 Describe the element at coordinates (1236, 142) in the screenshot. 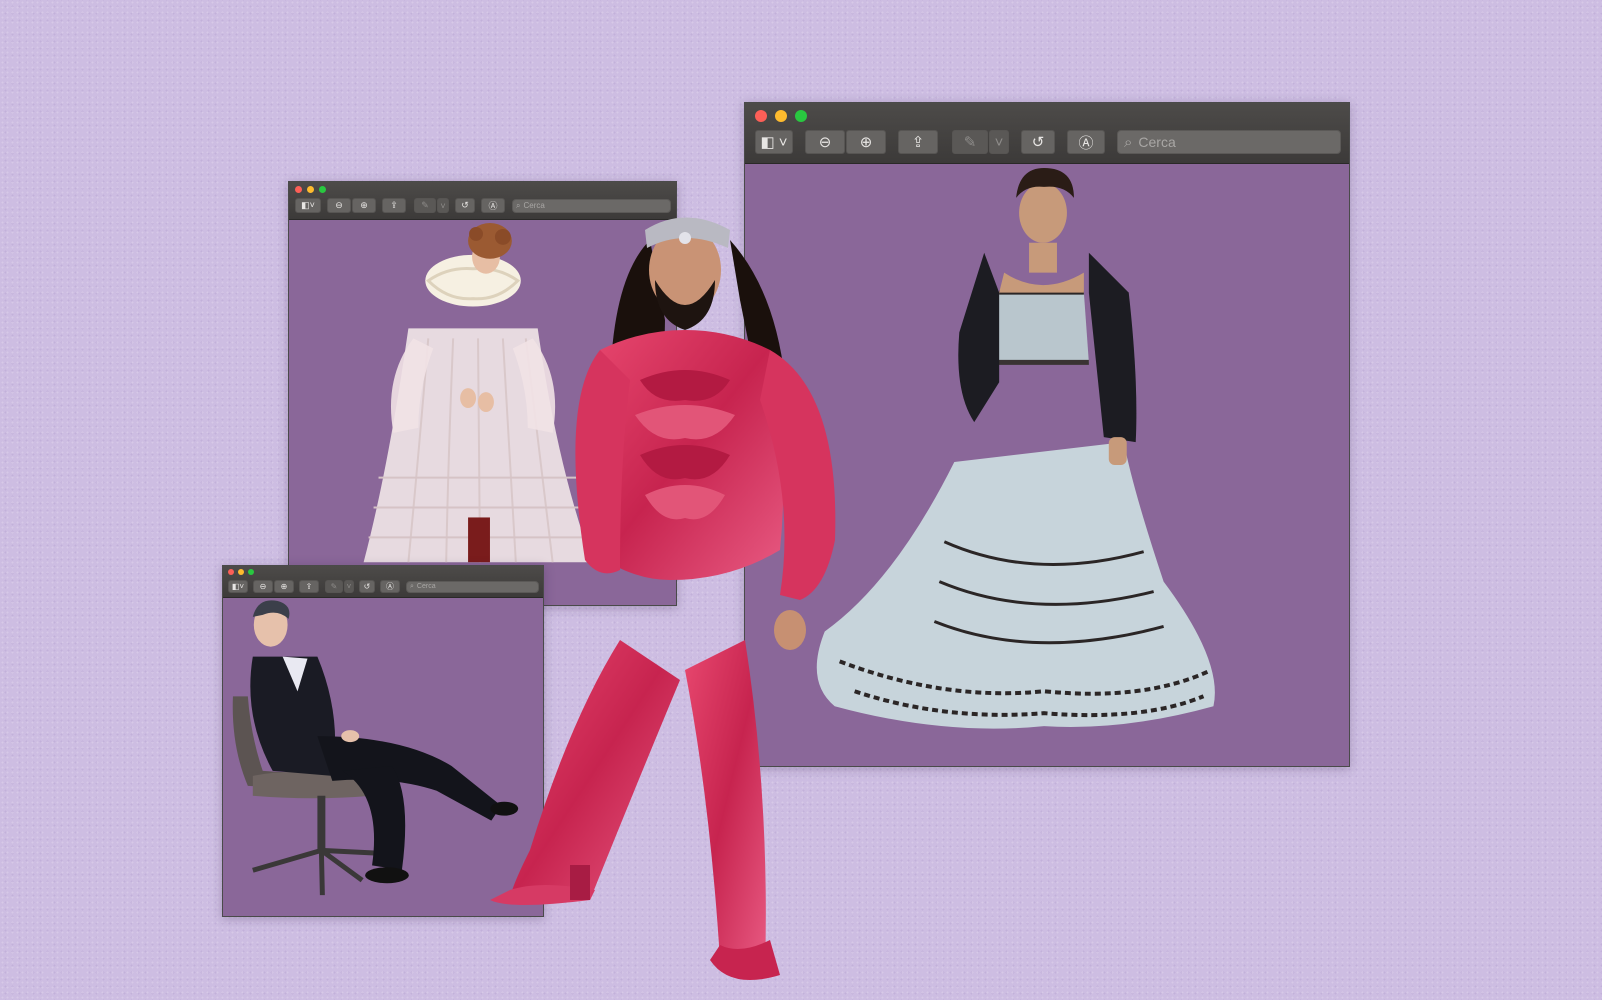

I see `search-input` at that location.